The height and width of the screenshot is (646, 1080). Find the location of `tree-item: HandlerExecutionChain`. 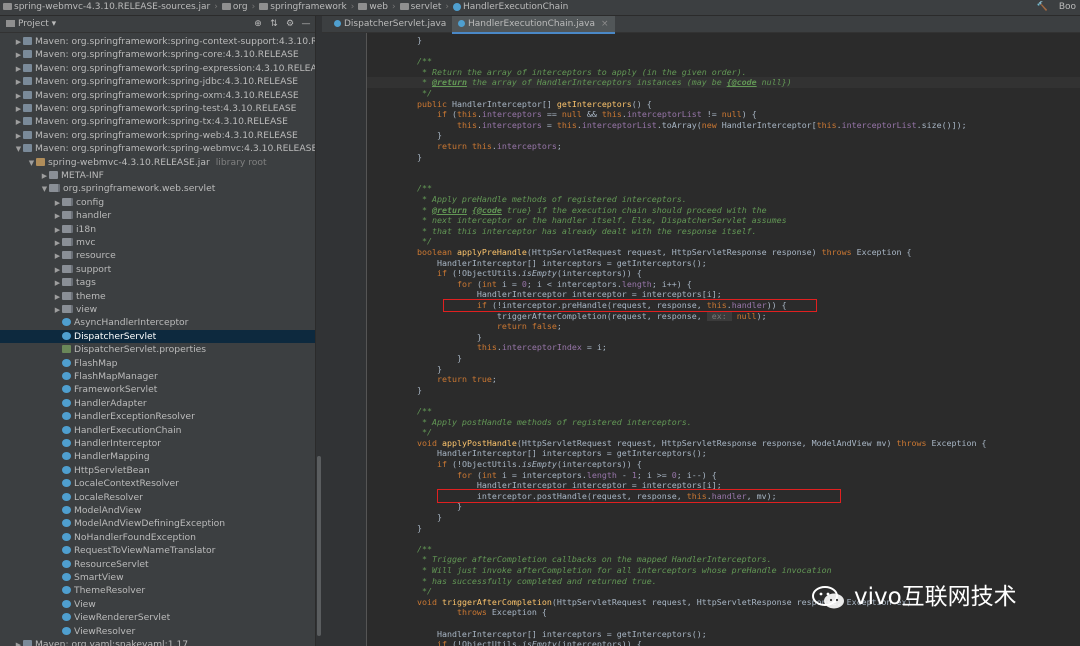

tree-item: HandlerExecutionChain is located at coordinates (157, 430).